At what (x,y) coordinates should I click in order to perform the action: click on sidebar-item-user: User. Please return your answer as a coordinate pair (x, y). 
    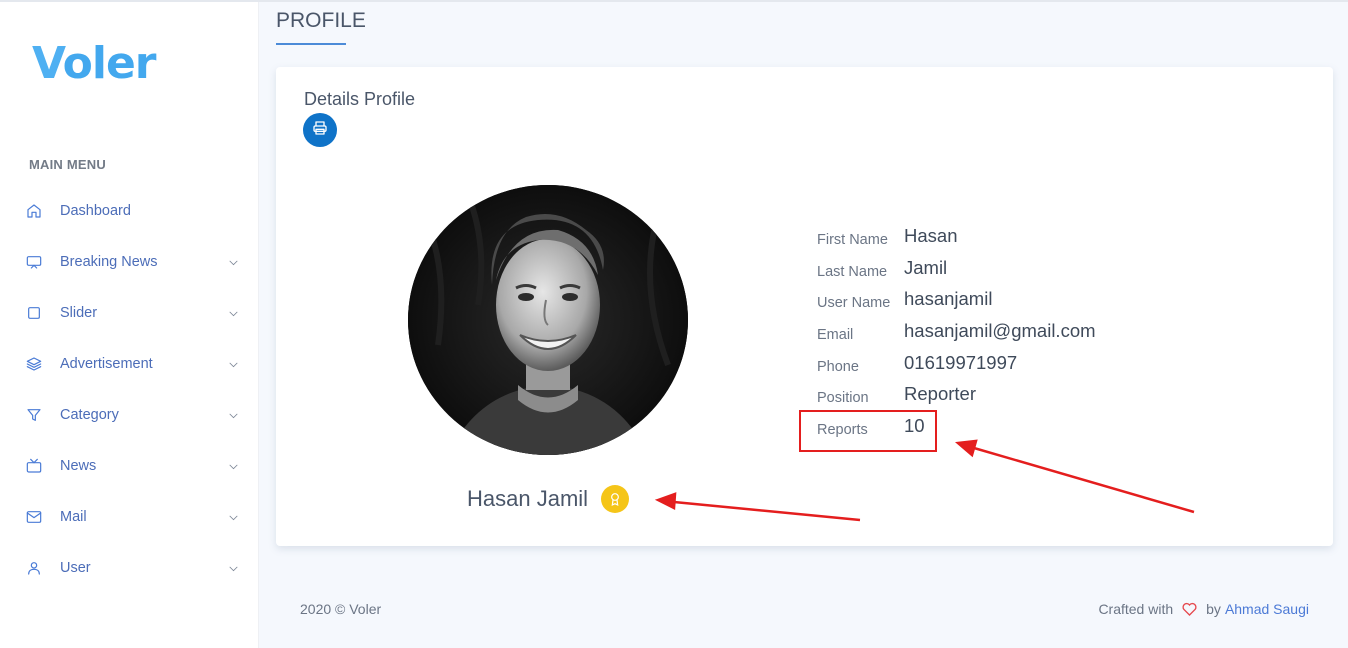
    Looking at the image, I should click on (129, 567).